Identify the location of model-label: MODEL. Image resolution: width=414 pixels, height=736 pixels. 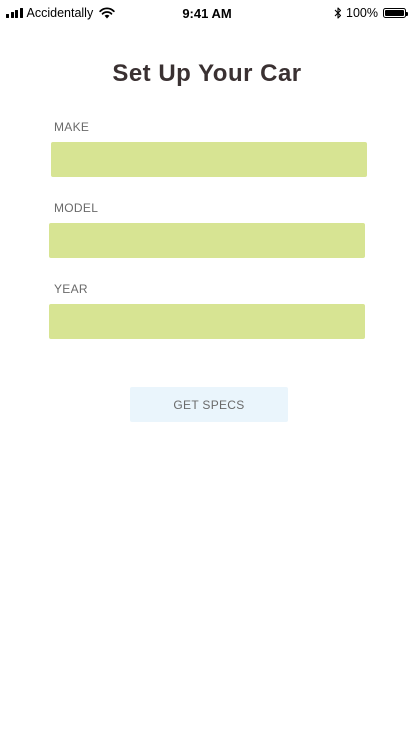
(76, 208).